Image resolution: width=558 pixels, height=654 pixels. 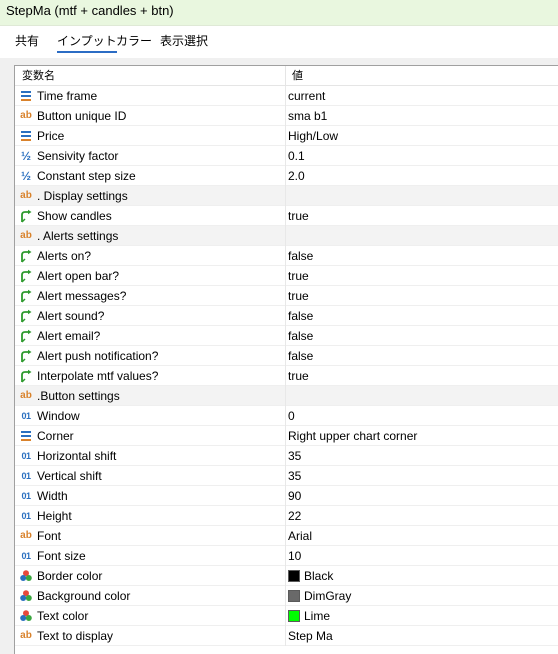 I want to click on grid-row: 01 Window 0, so click(x=286, y=416).